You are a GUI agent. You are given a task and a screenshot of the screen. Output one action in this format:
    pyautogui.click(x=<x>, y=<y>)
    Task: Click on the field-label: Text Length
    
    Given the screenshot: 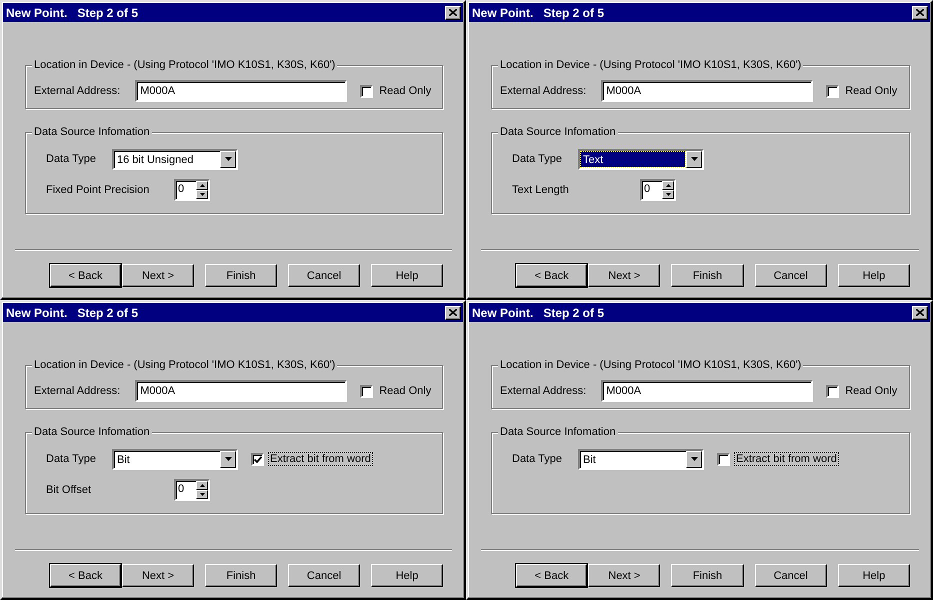 What is the action you would take?
    pyautogui.click(x=541, y=190)
    